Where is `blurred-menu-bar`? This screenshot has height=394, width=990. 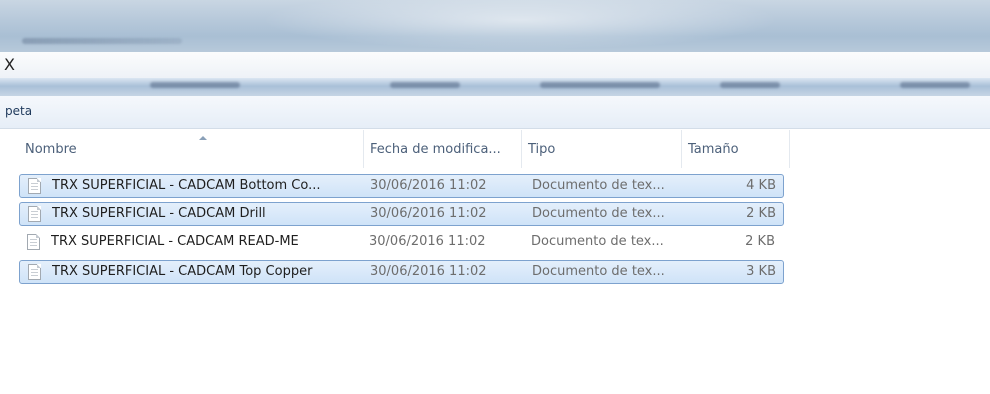
blurred-menu-bar is located at coordinates (102, 41).